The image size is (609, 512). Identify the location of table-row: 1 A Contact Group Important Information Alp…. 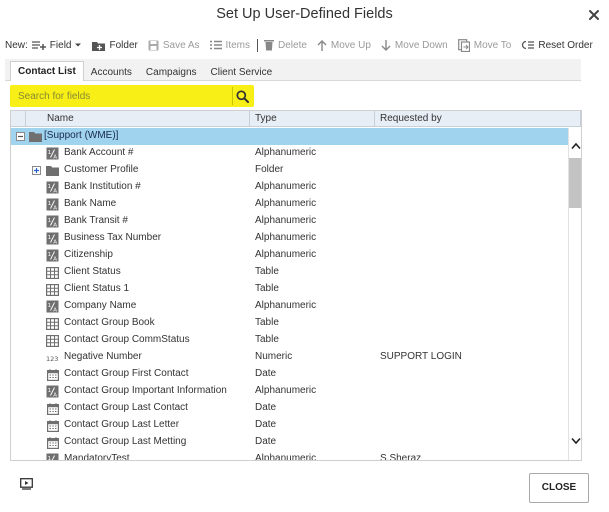
(289, 391).